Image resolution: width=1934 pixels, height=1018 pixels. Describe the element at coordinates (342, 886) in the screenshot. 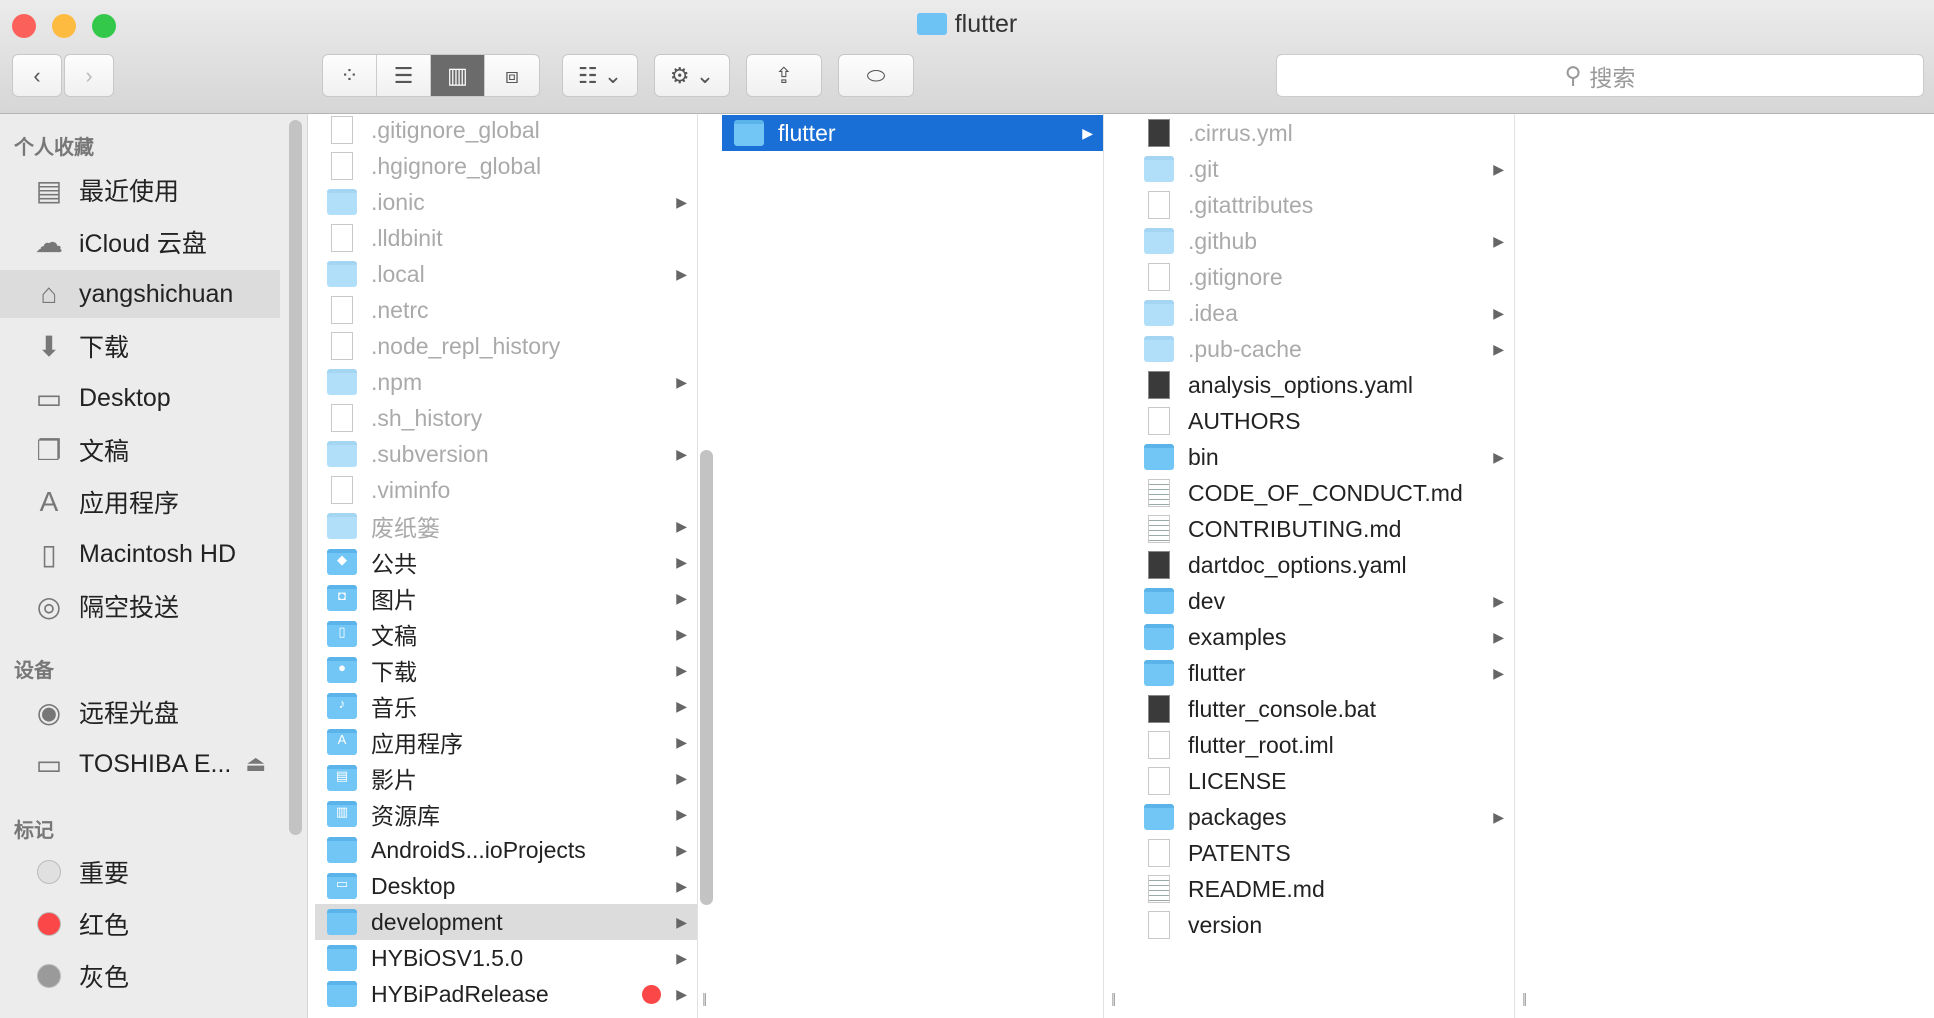

I see `folder-icon: ▭` at that location.